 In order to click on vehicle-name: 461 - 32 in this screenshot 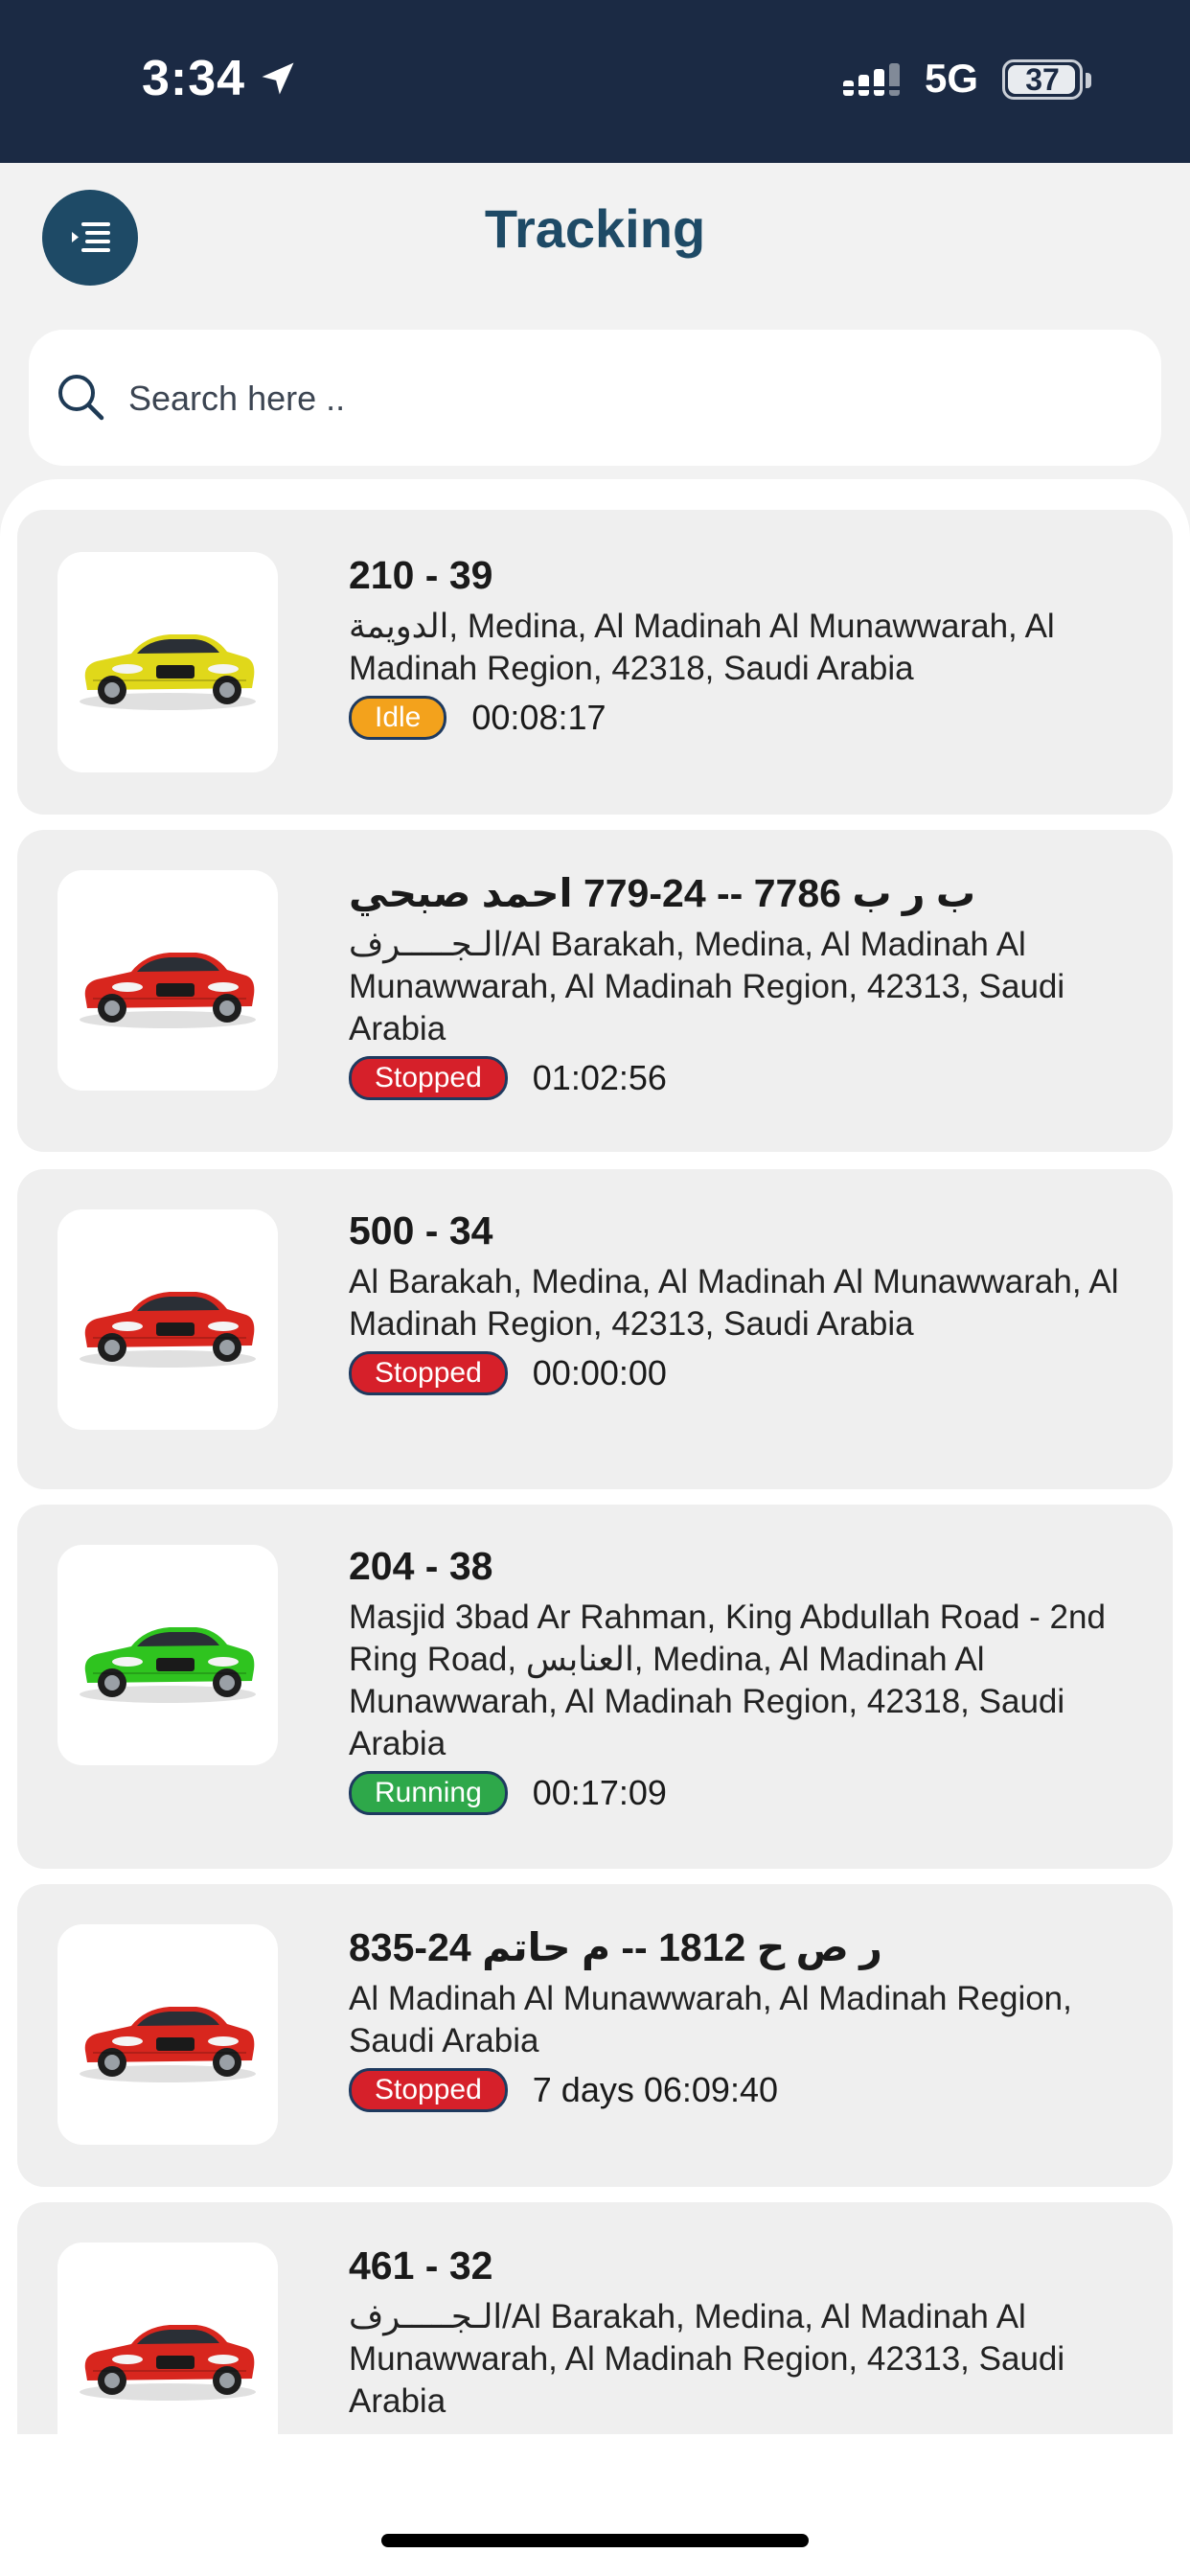, I will do `click(421, 2265)`.